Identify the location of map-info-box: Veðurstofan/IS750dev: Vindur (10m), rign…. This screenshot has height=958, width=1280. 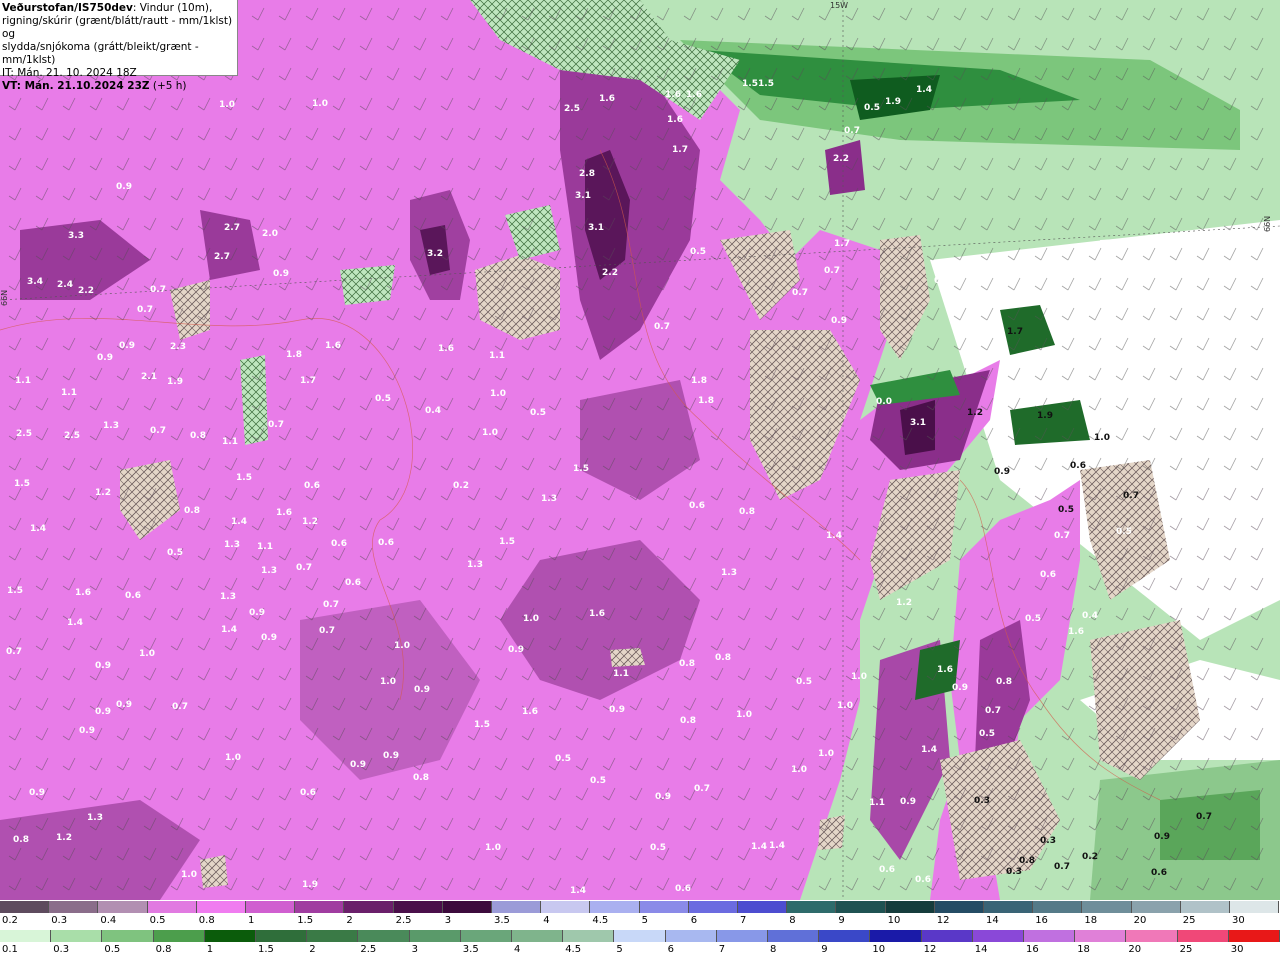
(119, 46).